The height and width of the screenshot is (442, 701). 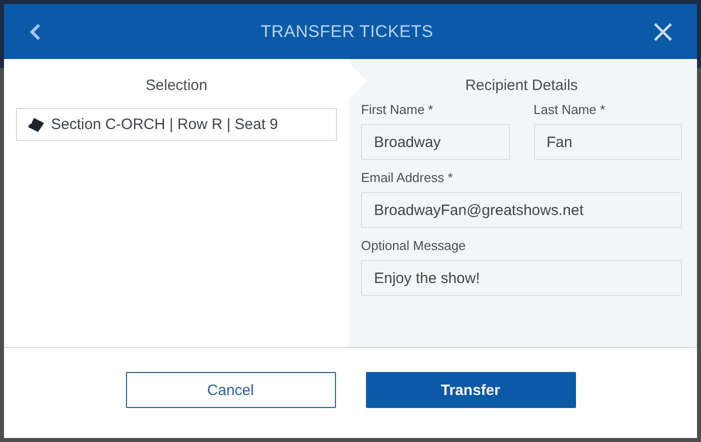 What do you see at coordinates (347, 32) in the screenshot?
I see `dialog-title: TRANSFER TICKETS` at bounding box center [347, 32].